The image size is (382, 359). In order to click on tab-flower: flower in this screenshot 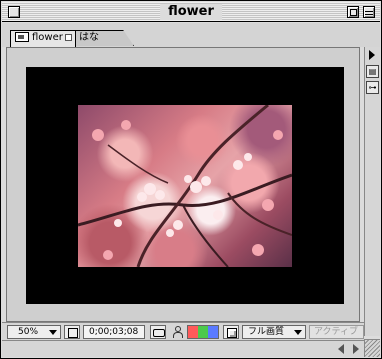, I will do `click(43, 38)`.